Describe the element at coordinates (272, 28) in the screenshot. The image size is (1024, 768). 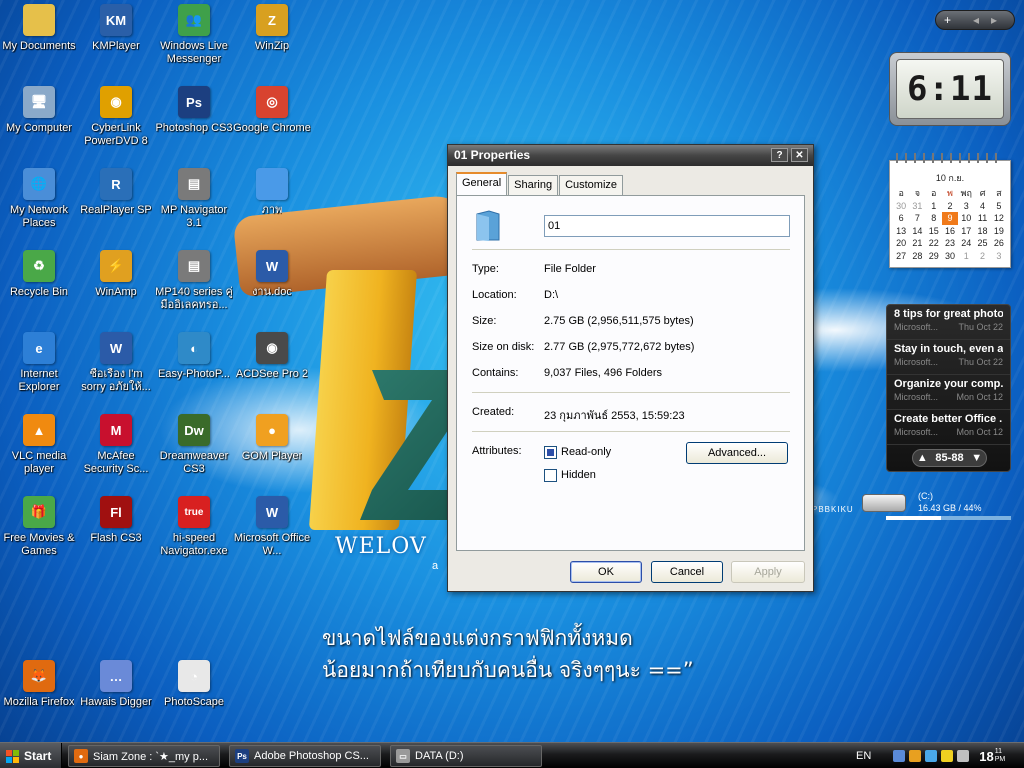
I see `desktop-icon: Z WinZip` at that location.